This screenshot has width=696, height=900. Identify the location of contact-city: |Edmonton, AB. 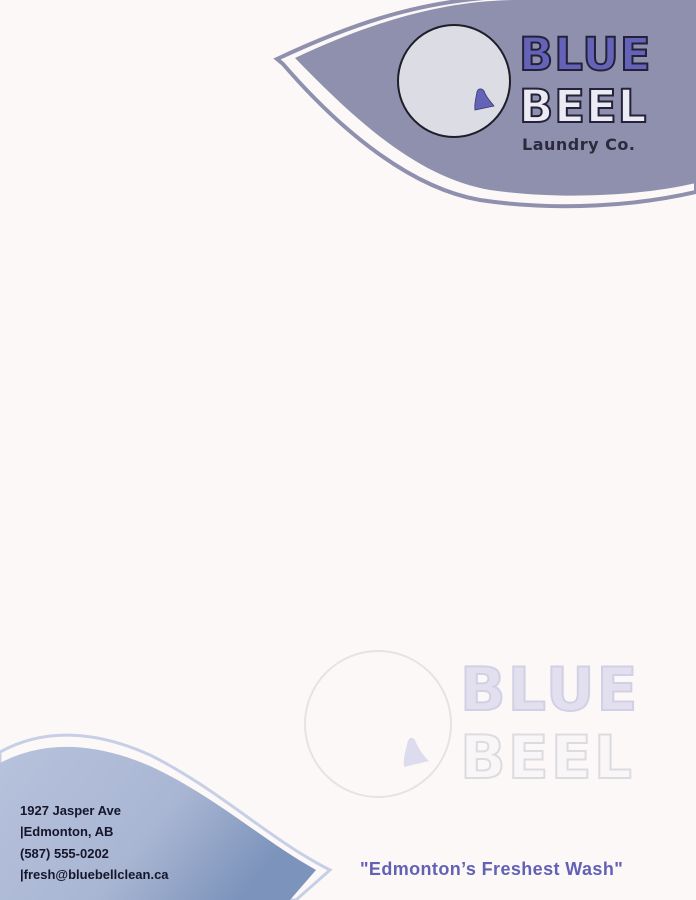
(67, 832).